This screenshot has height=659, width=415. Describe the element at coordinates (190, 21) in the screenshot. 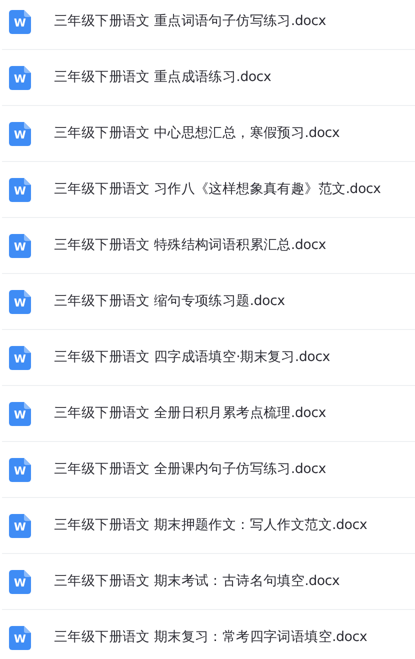

I see `file-name: 三年级下册语文 重点词语句子仿写练习.docx` at that location.